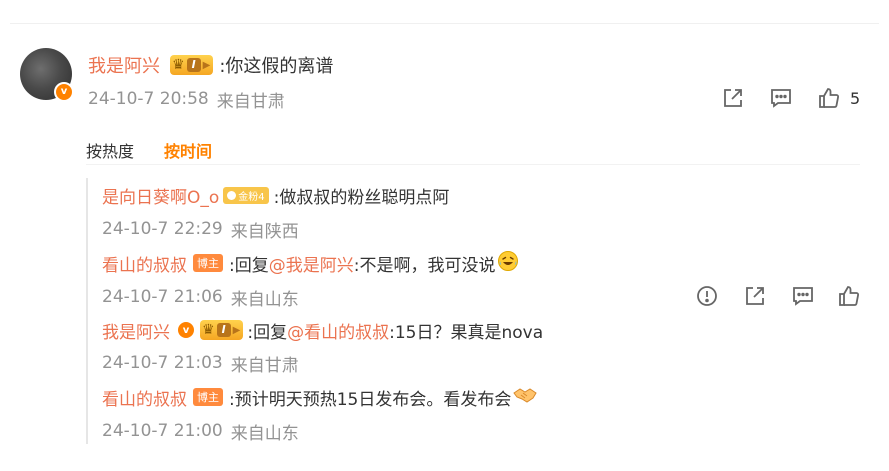 This screenshot has height=471, width=889. What do you see at coordinates (136, 330) in the screenshot?
I see `reply-username: 我是阿兴` at bounding box center [136, 330].